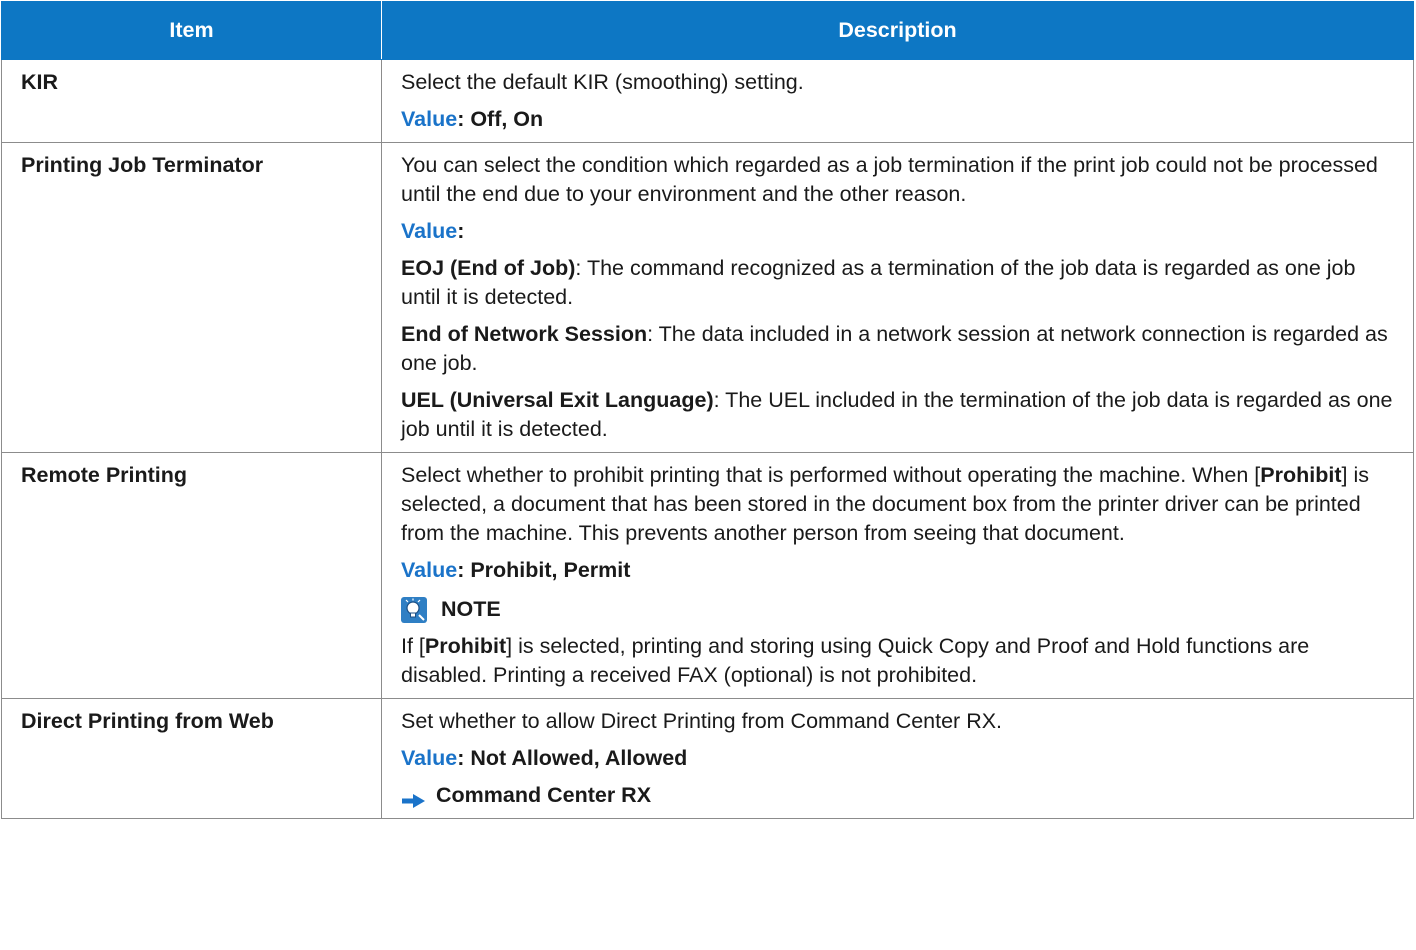 This screenshot has width=1416, height=950. I want to click on cross-reference-link: Command Center RX, so click(899, 795).